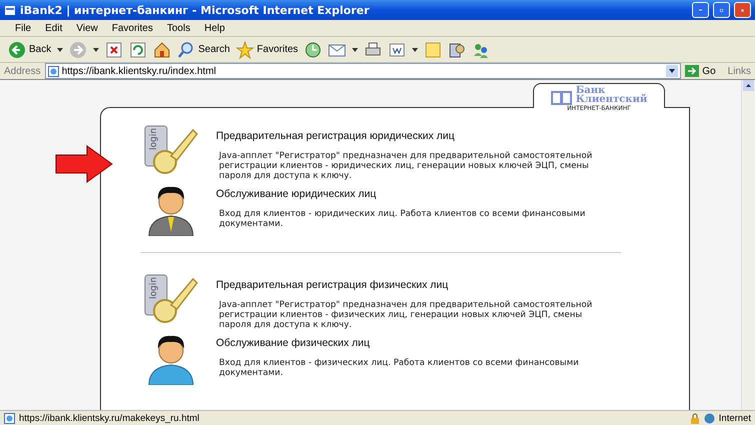 The width and height of the screenshot is (755, 425). I want to click on stop-icon, so click(114, 49).